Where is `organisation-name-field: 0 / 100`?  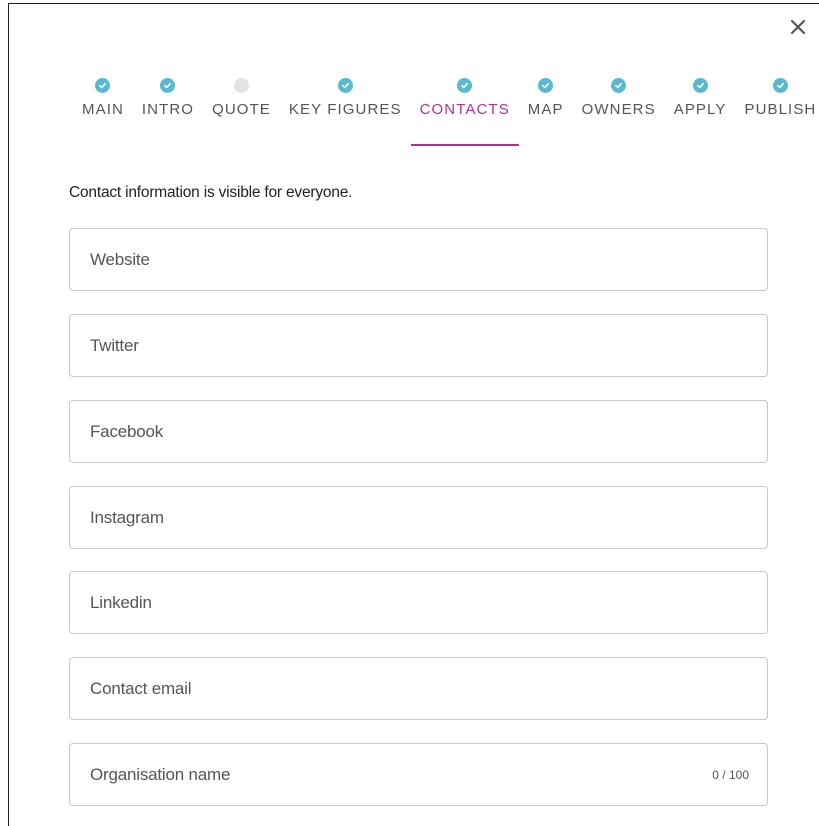
organisation-name-field: 0 / 100 is located at coordinates (418, 774).